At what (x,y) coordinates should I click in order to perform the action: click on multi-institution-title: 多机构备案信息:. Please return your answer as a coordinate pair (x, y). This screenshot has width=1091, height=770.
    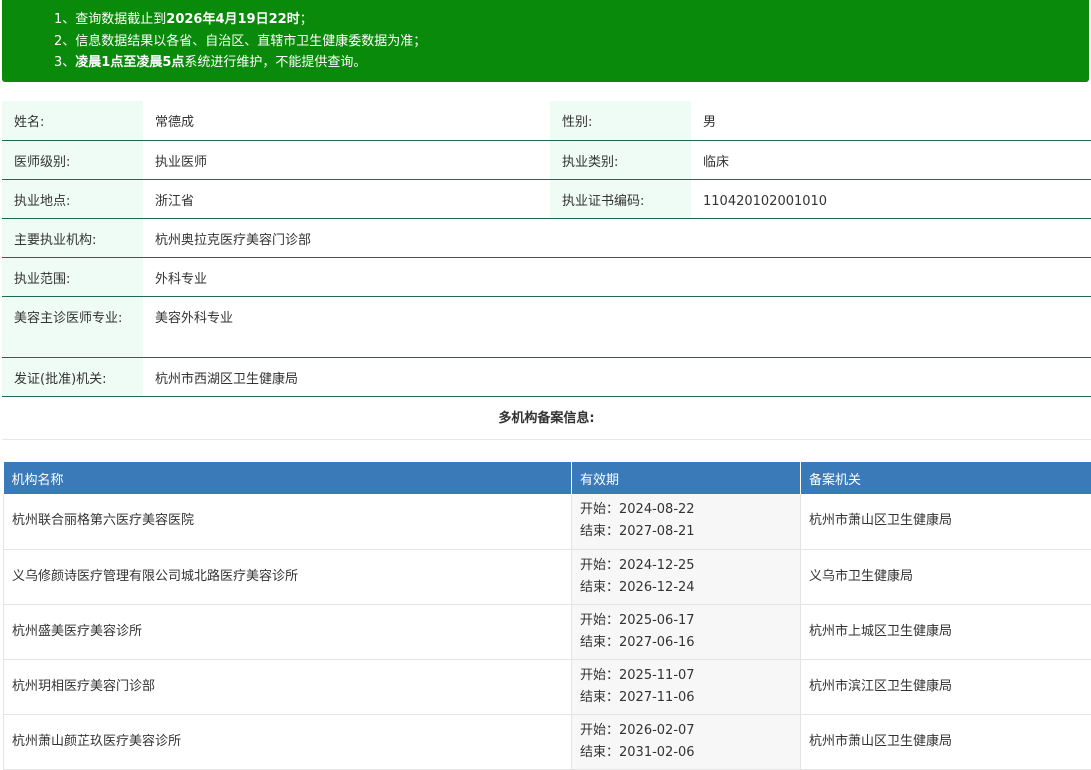
    Looking at the image, I should click on (546, 419).